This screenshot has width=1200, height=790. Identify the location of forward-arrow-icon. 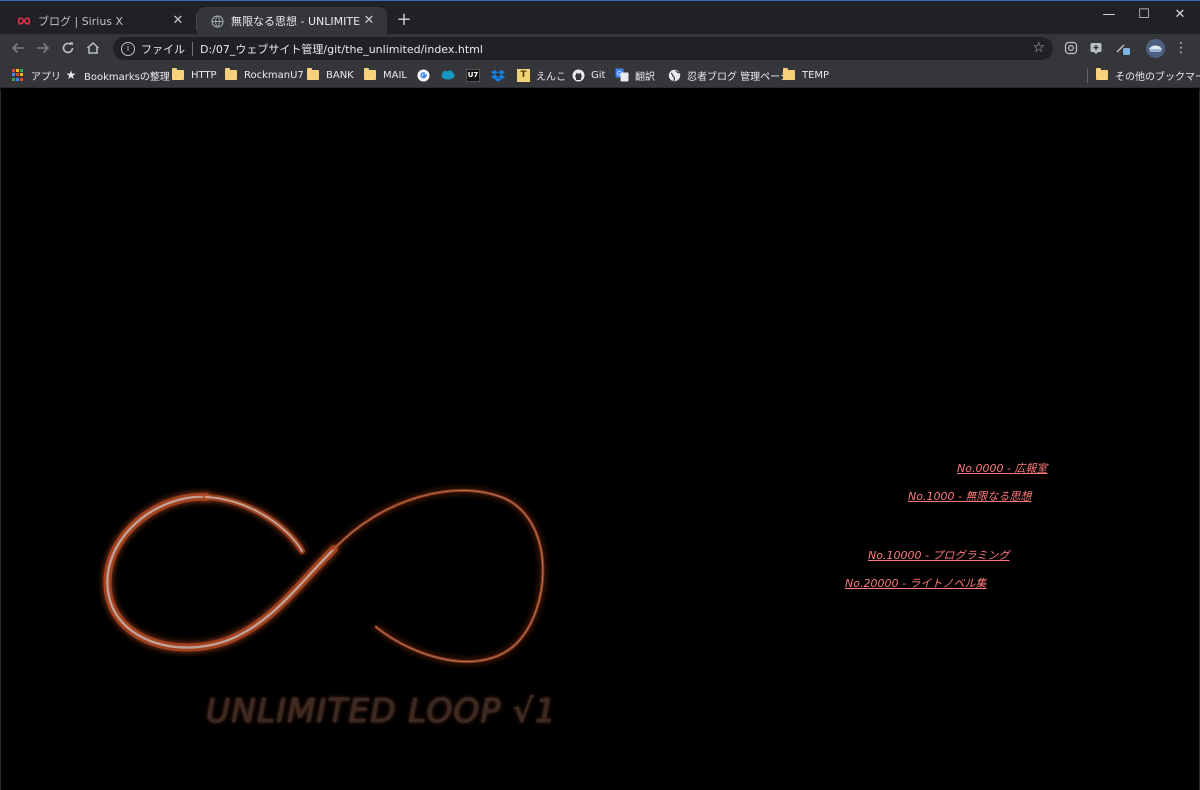
(43, 48).